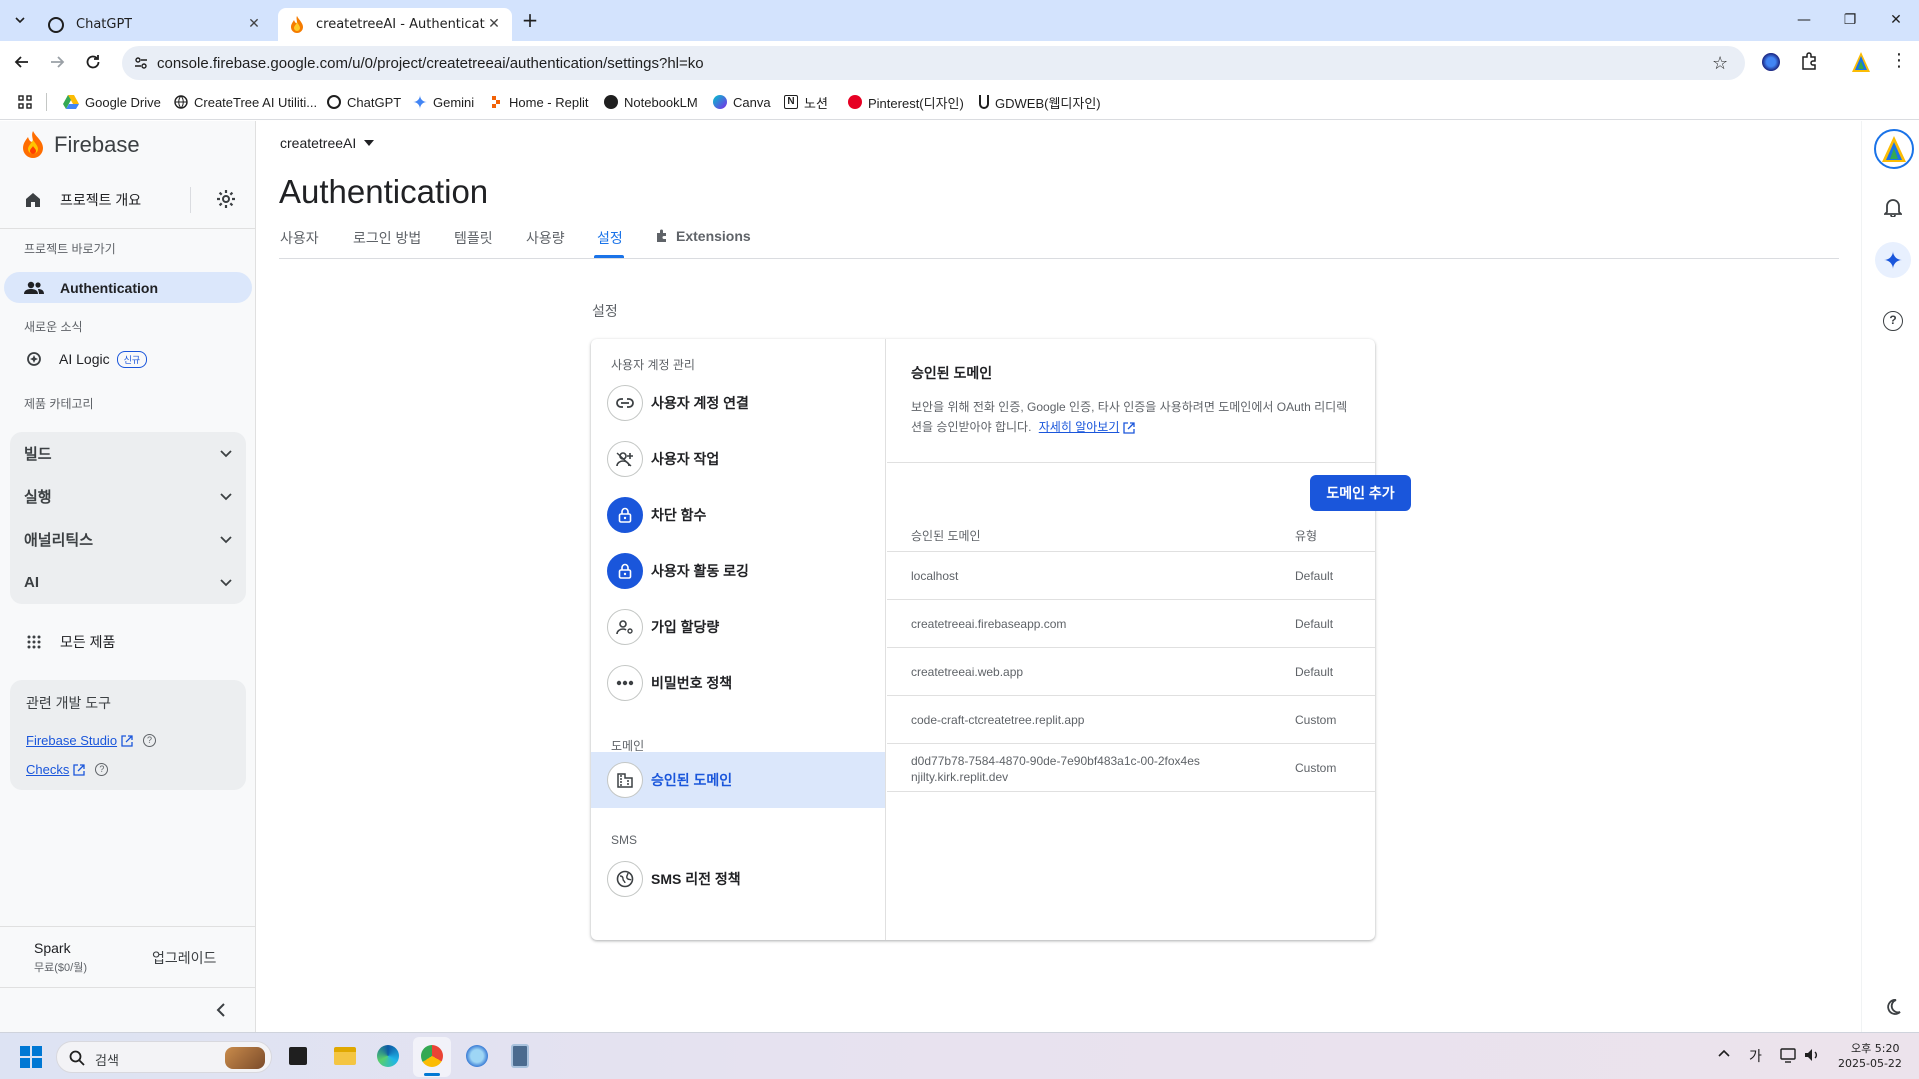 The height and width of the screenshot is (1079, 1919). What do you see at coordinates (1755, 1056) in the screenshot?
I see `ime-indicator: 가` at bounding box center [1755, 1056].